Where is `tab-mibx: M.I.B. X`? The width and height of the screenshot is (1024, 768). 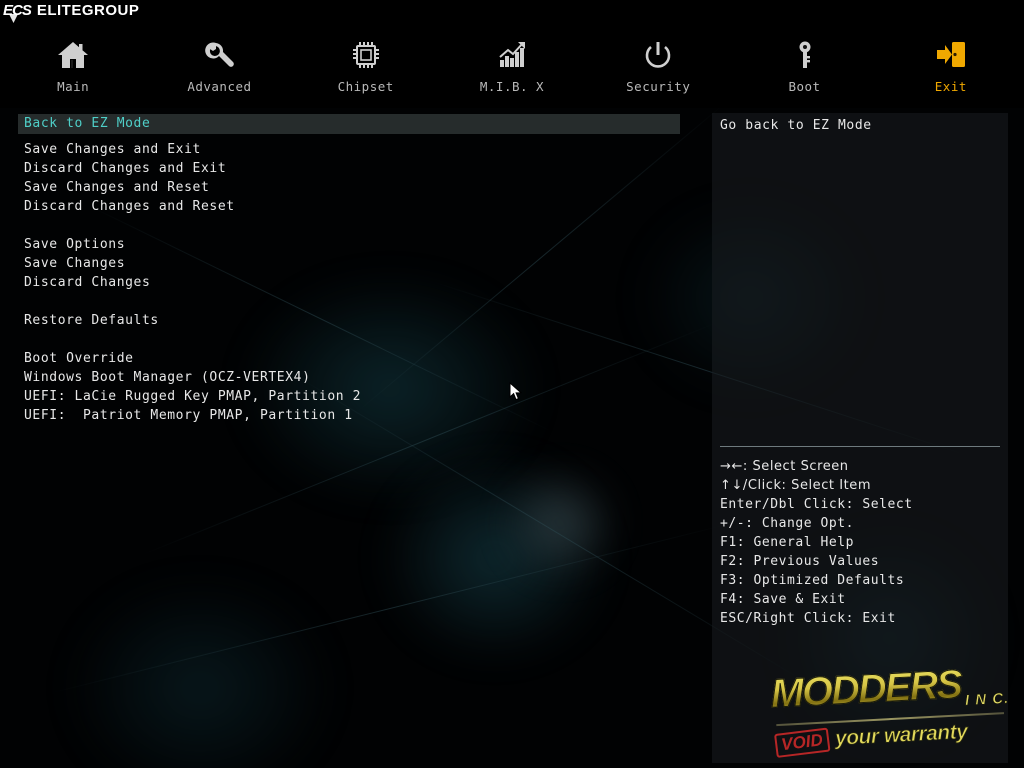
tab-mibx: M.I.B. X is located at coordinates (512, 61).